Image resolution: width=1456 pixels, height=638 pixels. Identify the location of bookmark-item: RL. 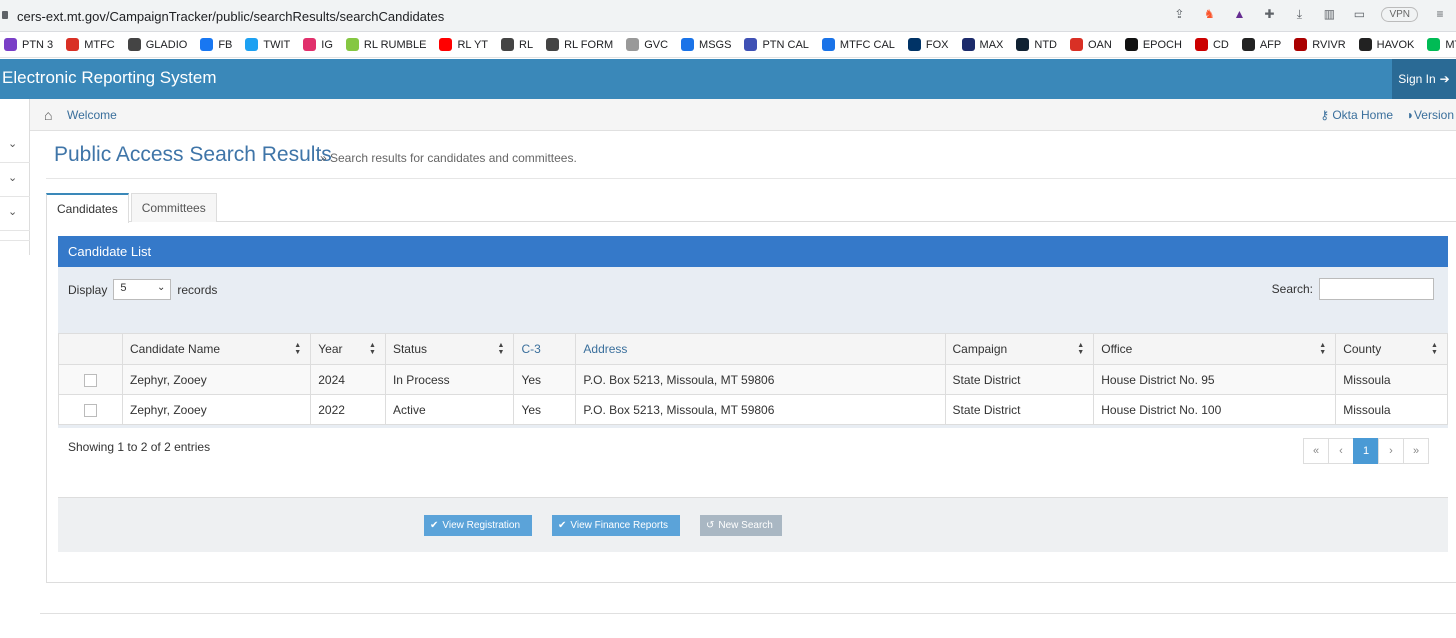
(517, 44).